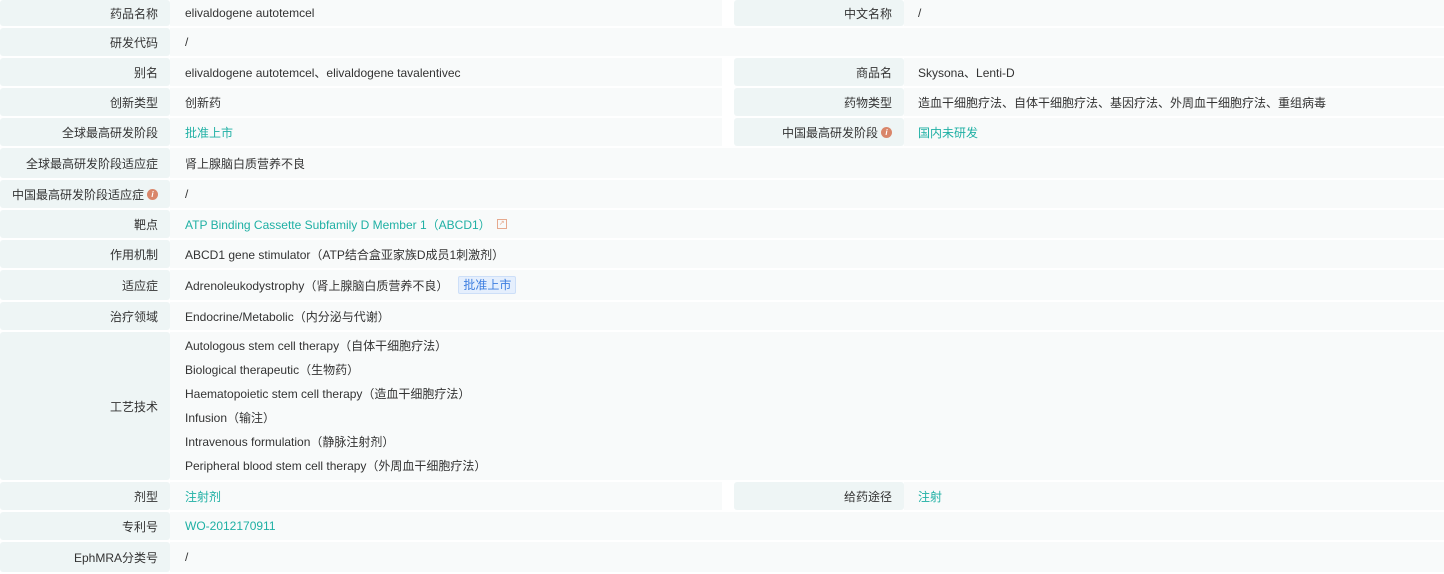 The image size is (1444, 574). I want to click on label-cn-indication: 中国最高研发阶段适应症 i, so click(85, 194).